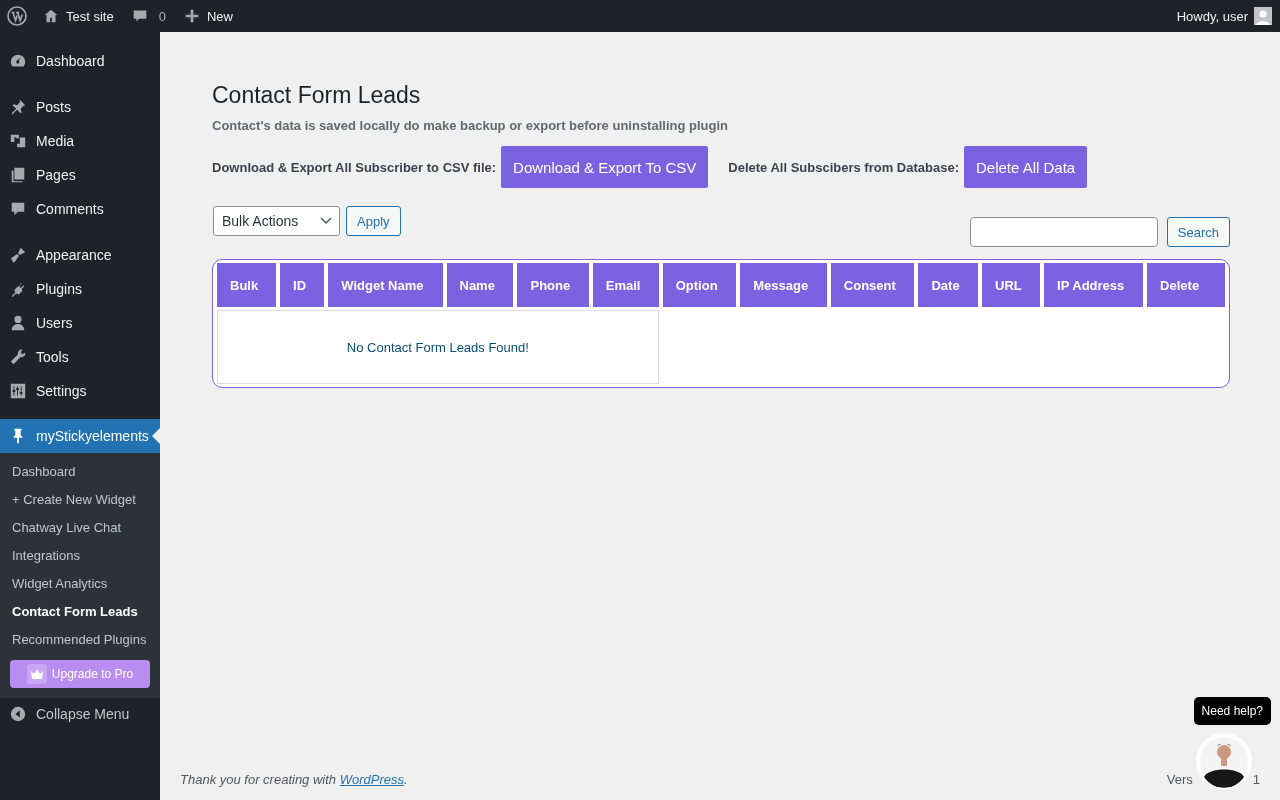 This screenshot has height=800, width=1280. Describe the element at coordinates (18, 323) in the screenshot. I see `user-icon` at that location.